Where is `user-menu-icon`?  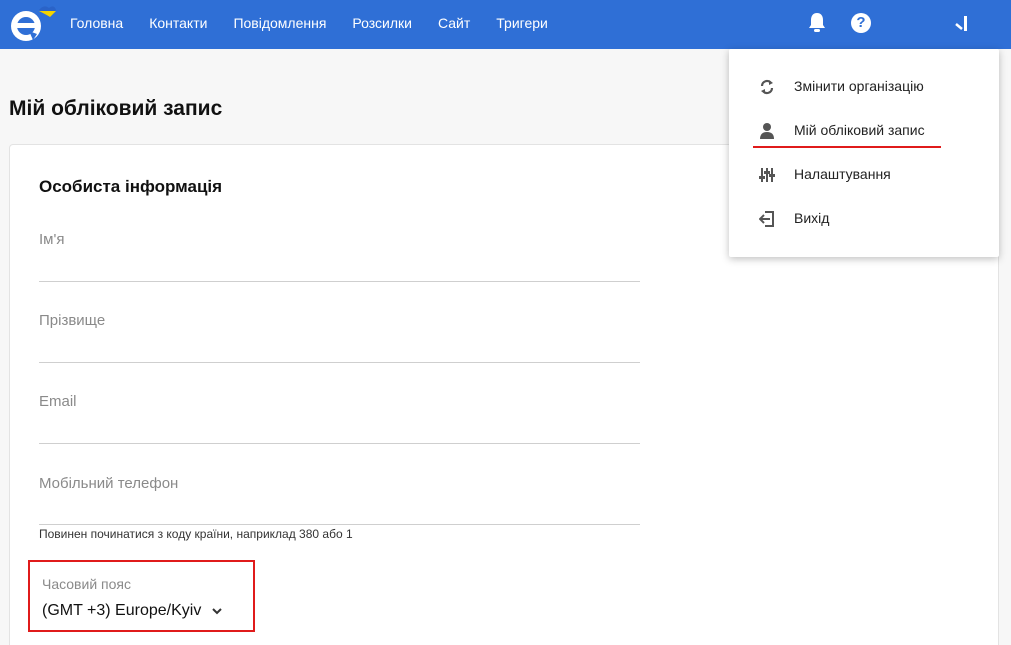 user-menu-icon is located at coordinates (963, 23).